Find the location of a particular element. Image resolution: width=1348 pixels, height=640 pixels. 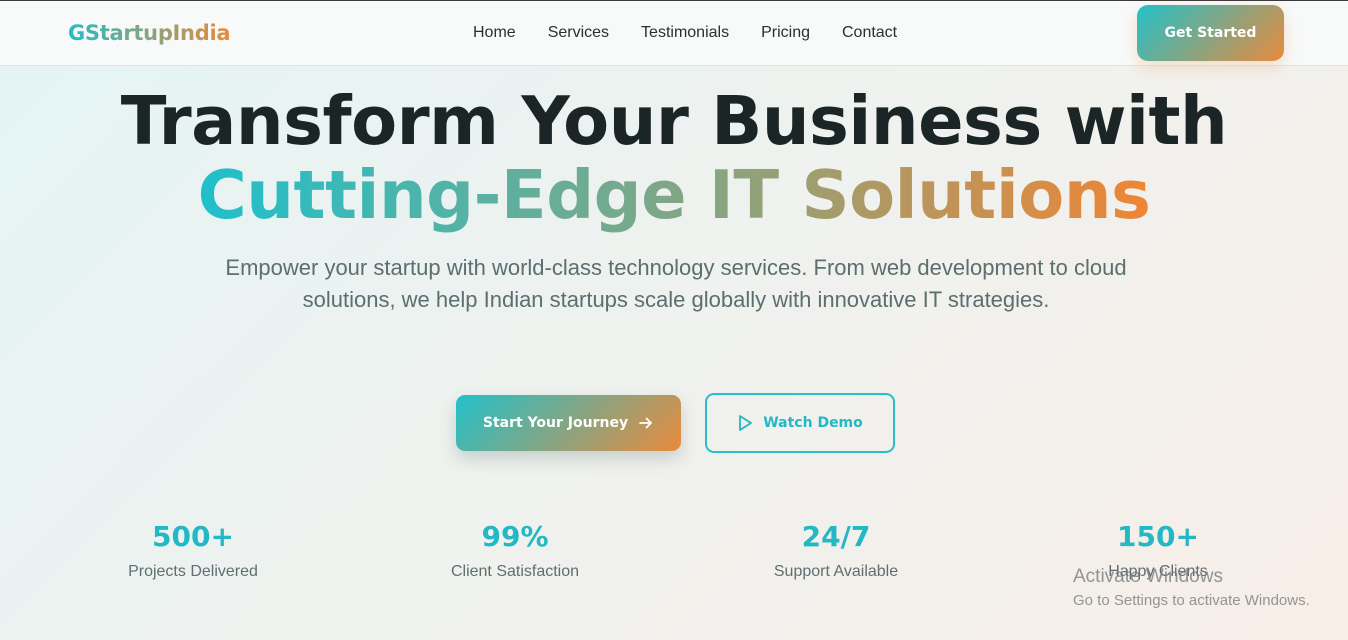

stat-value: 99% is located at coordinates (515, 536).